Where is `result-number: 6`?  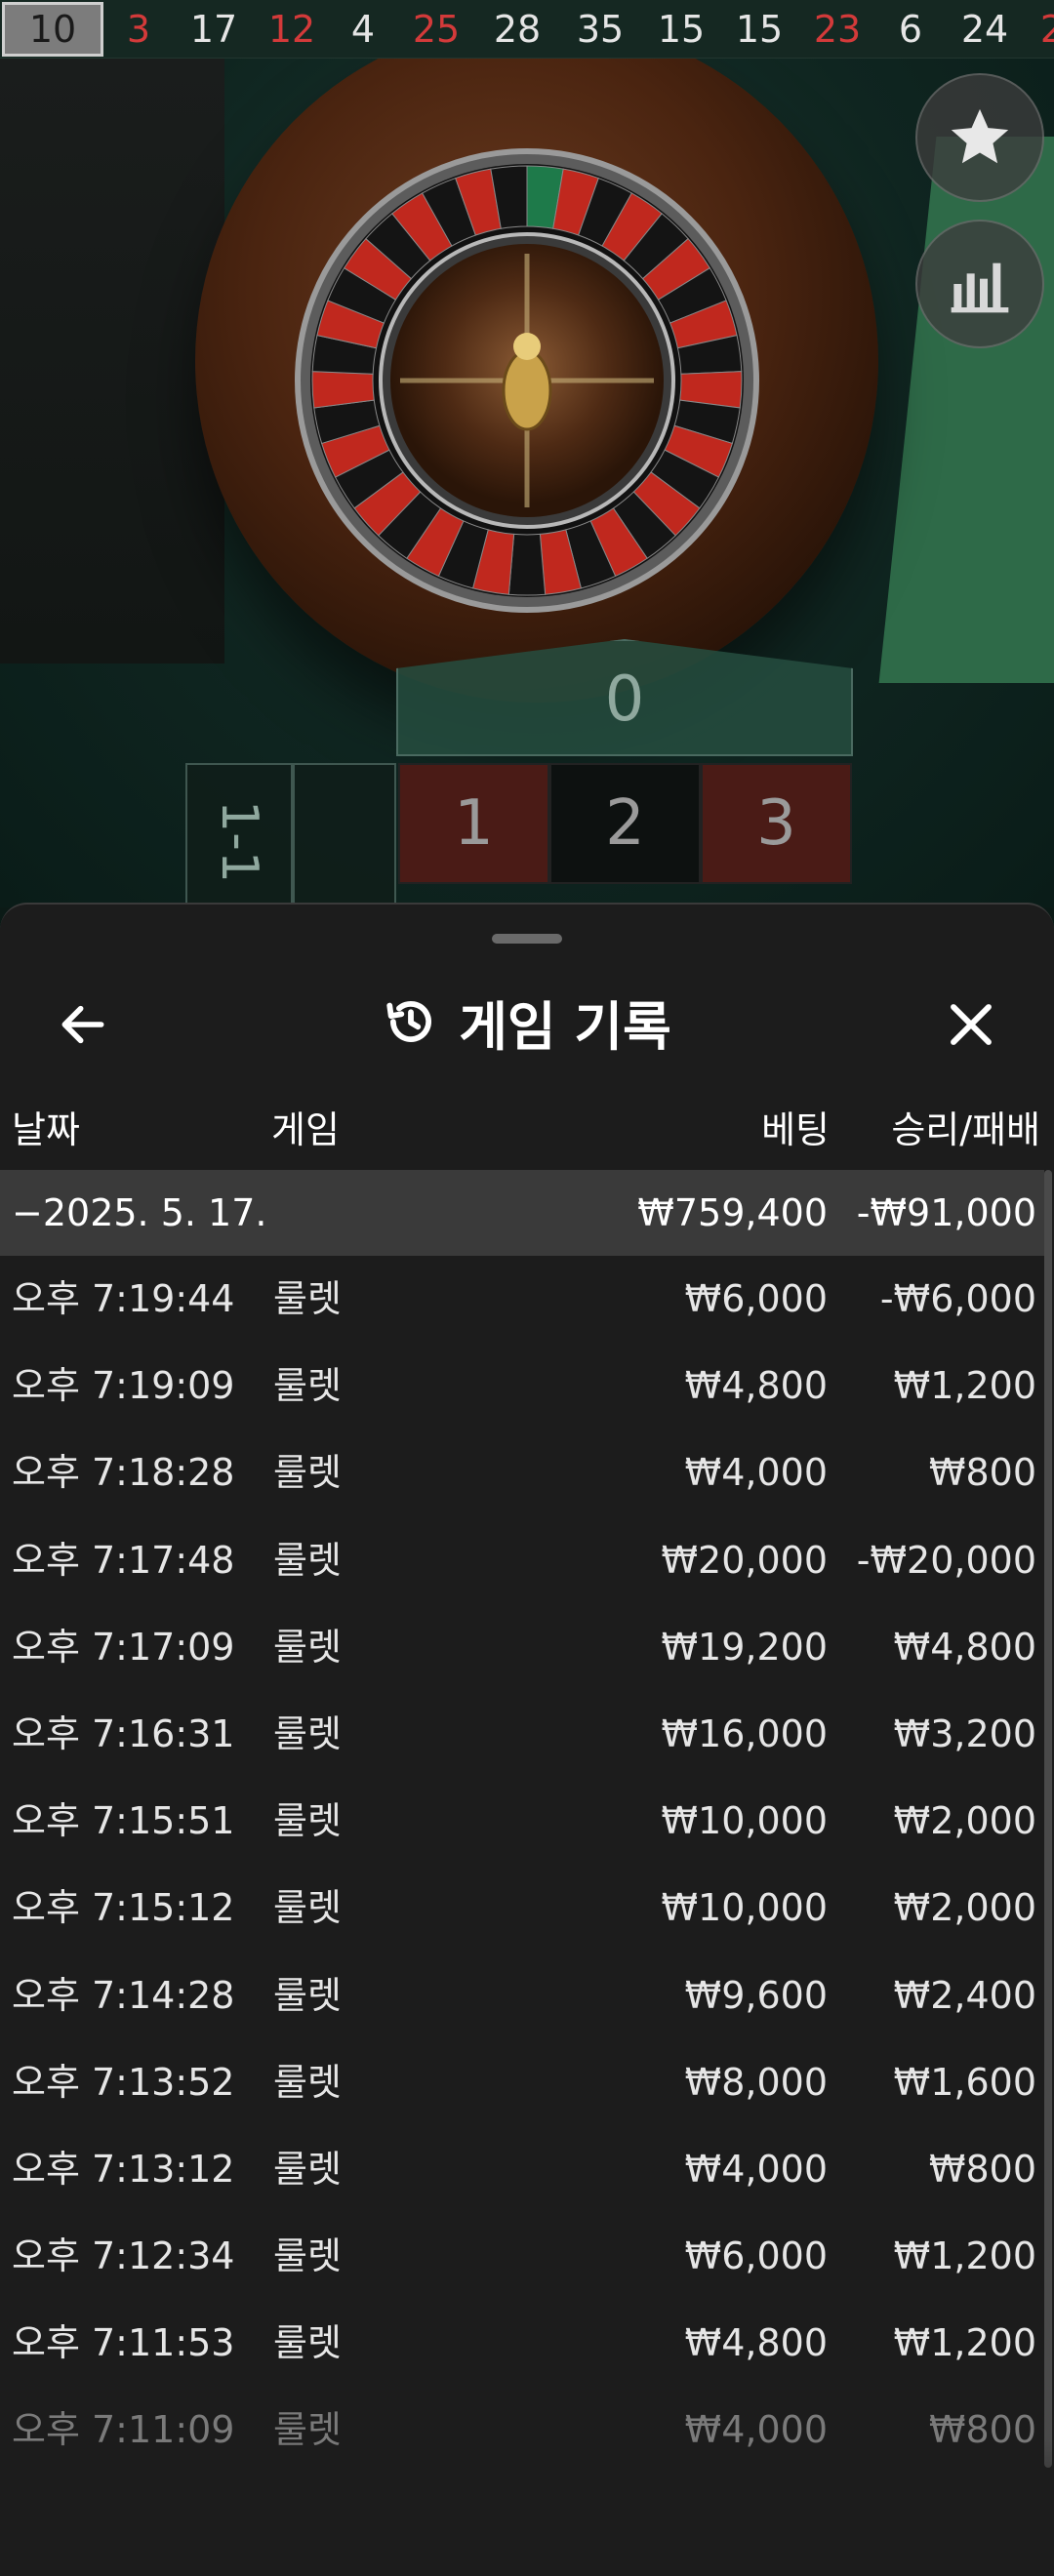 result-number: 6 is located at coordinates (911, 29).